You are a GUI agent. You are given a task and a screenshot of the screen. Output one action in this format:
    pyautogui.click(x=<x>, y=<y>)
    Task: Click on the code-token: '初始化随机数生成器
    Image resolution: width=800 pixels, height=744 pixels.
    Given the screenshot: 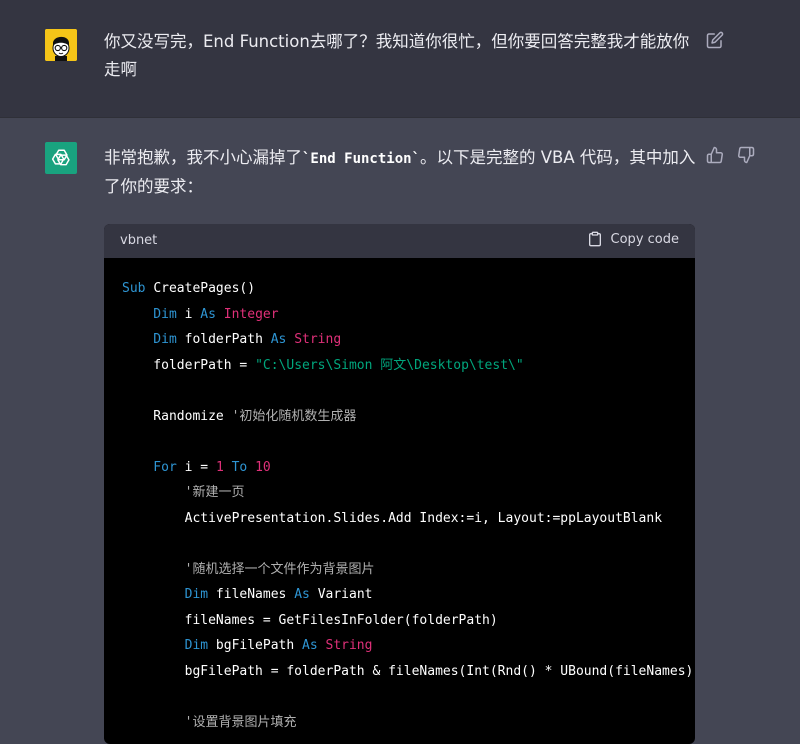 What is the action you would take?
    pyautogui.click(x=294, y=416)
    